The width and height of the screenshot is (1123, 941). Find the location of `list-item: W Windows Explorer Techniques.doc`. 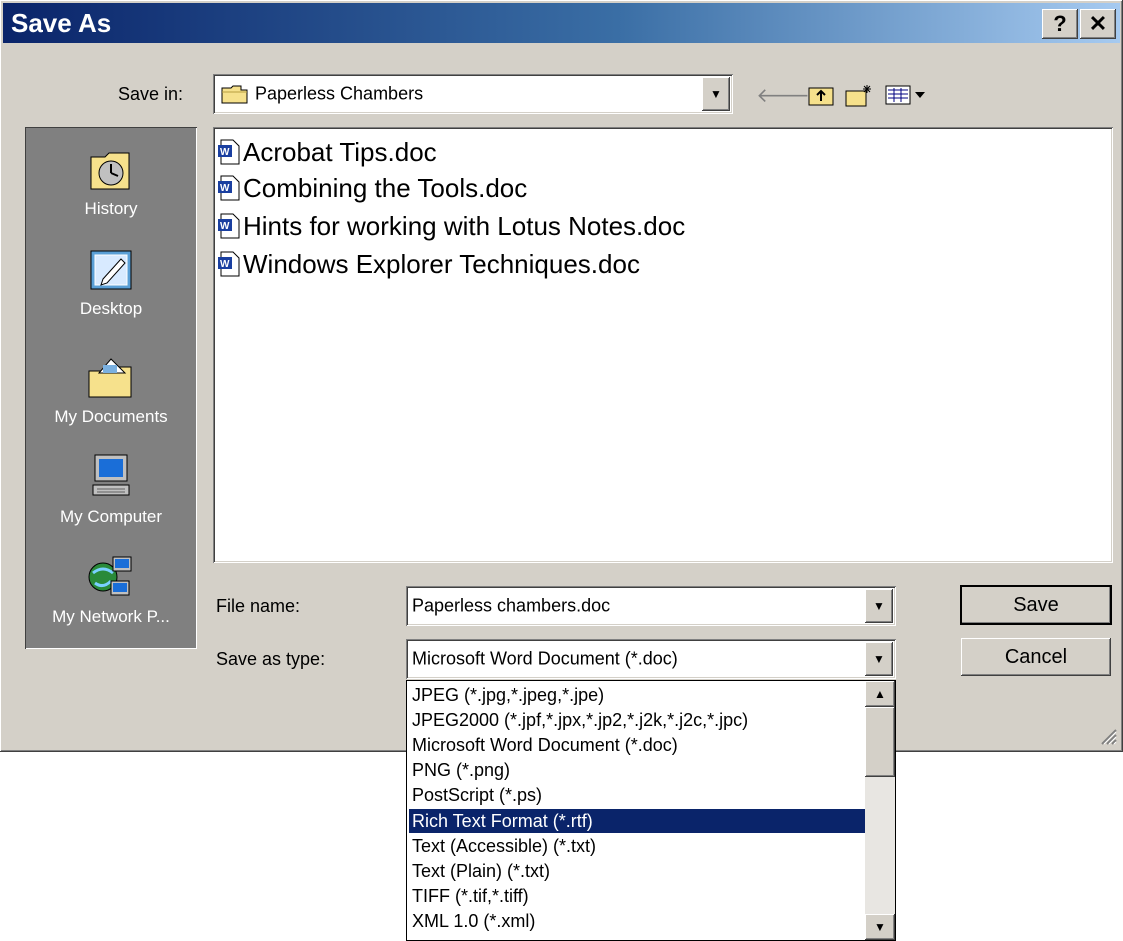

list-item: W Windows Explorer Techniques.doc is located at coordinates (428, 264).